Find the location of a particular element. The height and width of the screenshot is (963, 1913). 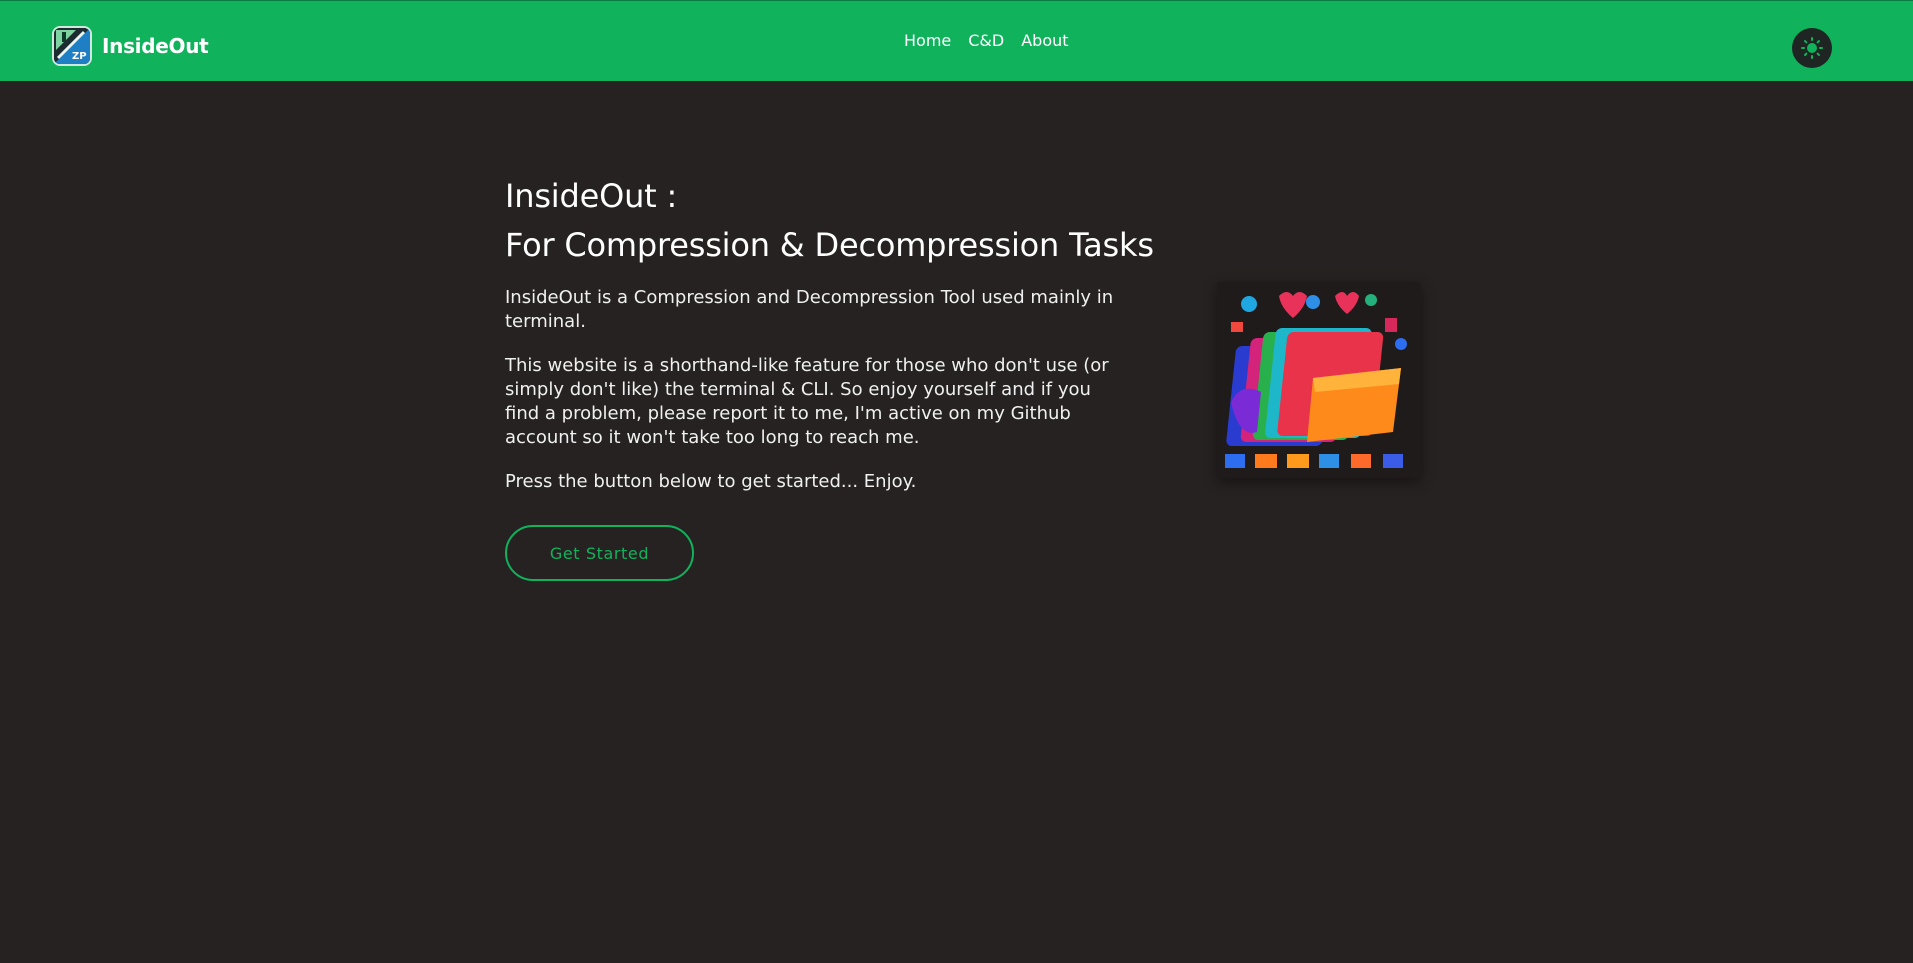

nav-link-cd: C&D is located at coordinates (986, 40).